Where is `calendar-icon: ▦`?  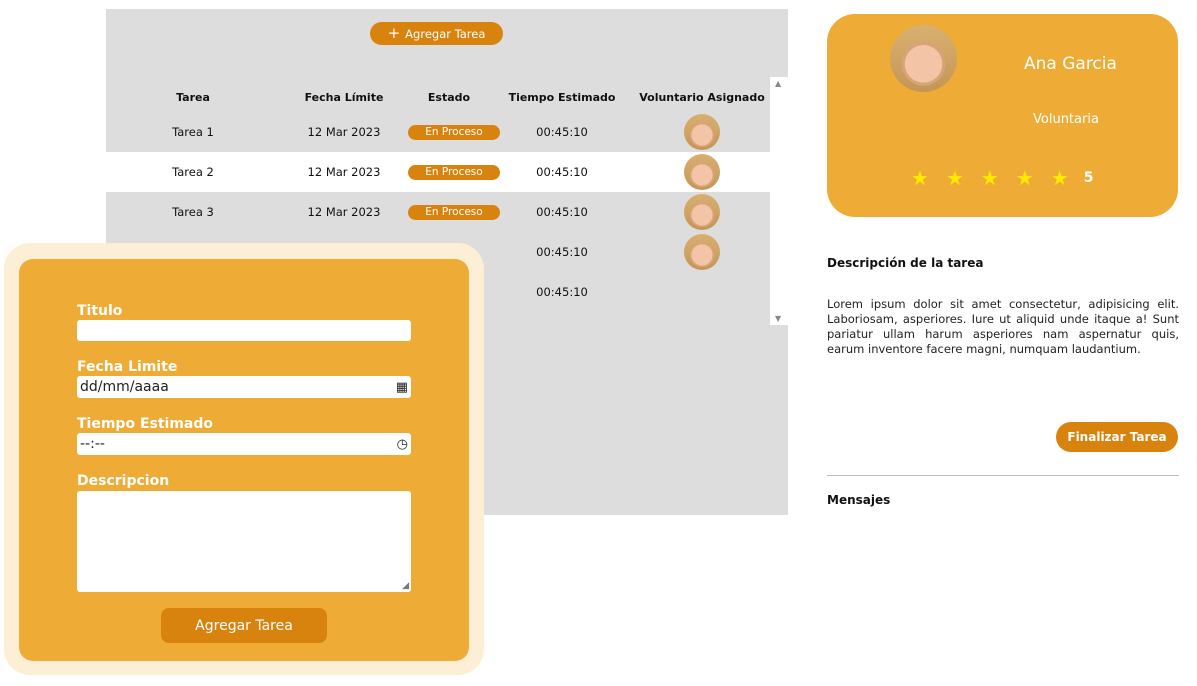
calendar-icon: ▦ is located at coordinates (402, 387).